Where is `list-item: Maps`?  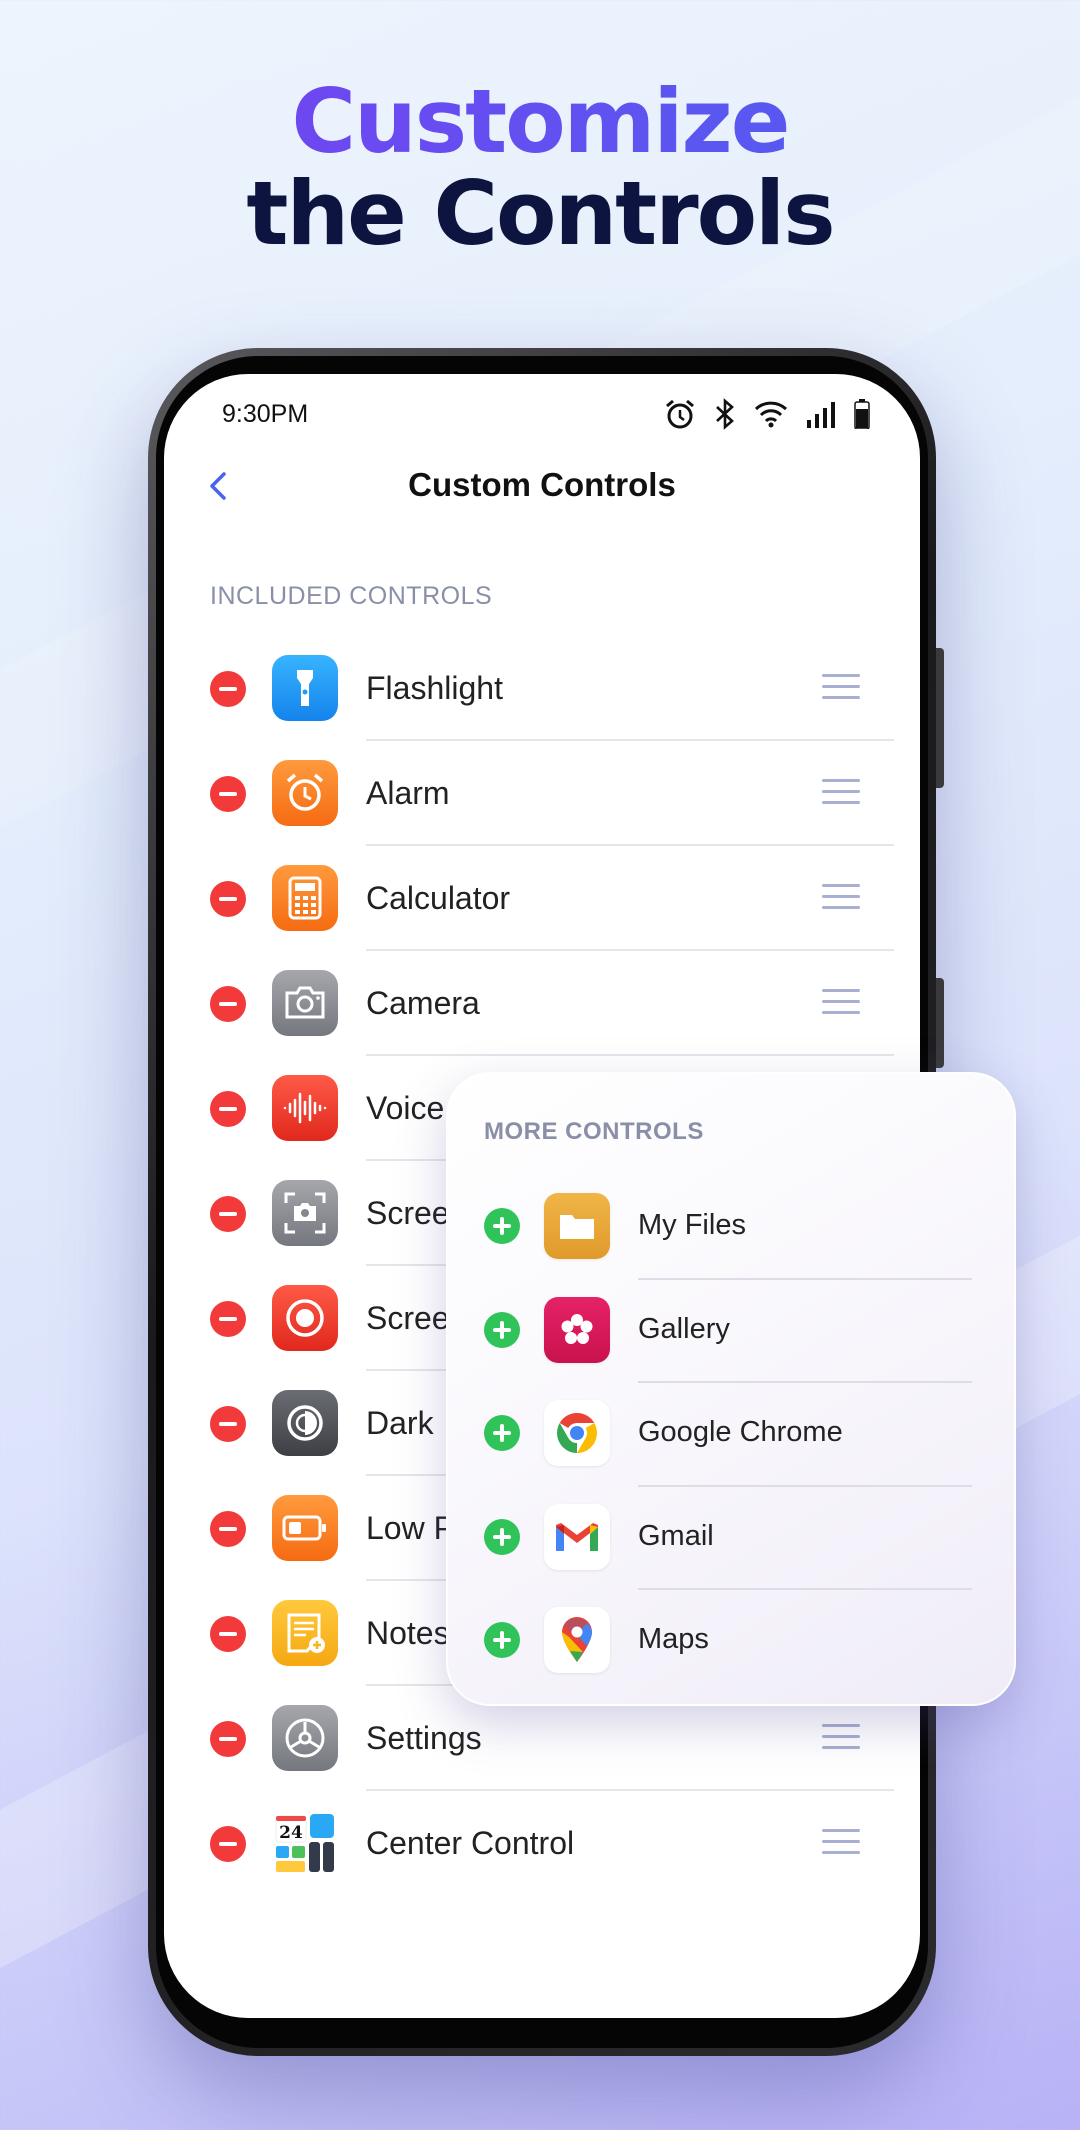 list-item: Maps is located at coordinates (731, 1642).